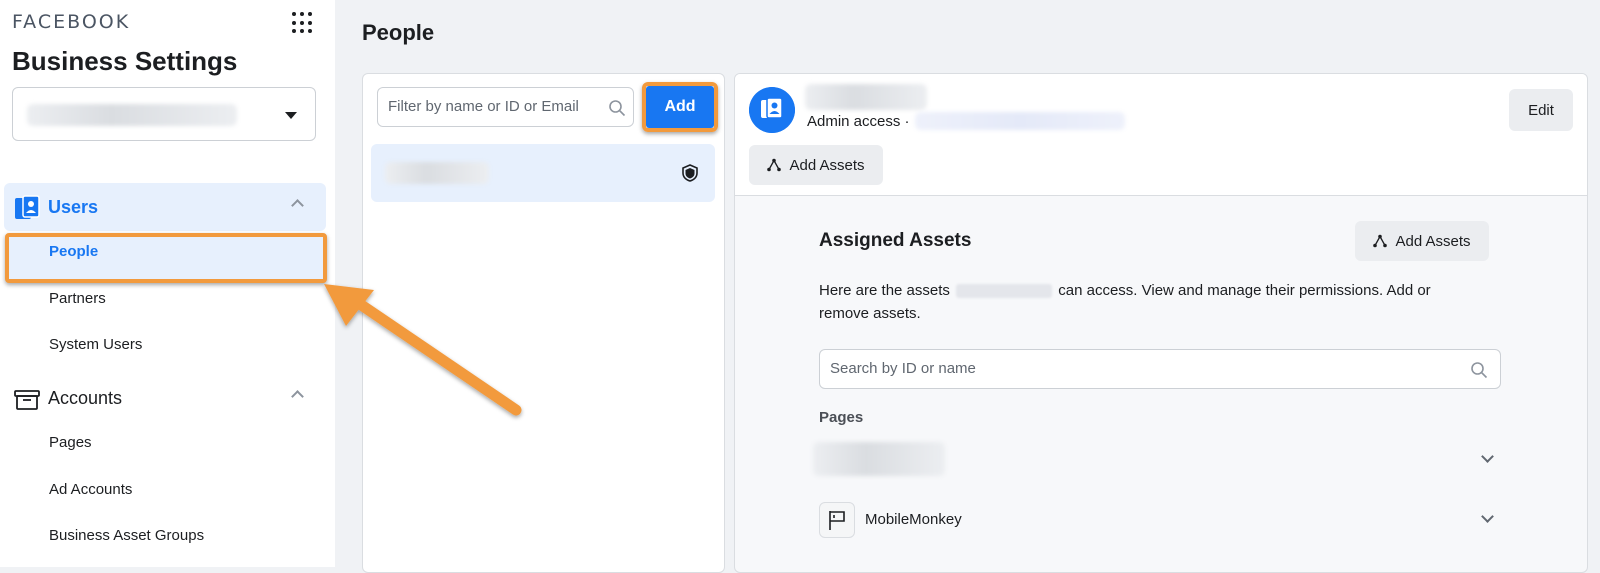  I want to click on redacted-email, so click(1020, 121).